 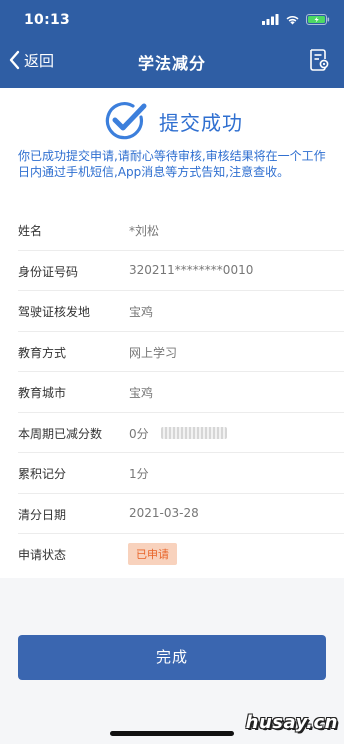 What do you see at coordinates (291, 722) in the screenshot?
I see `watermark: husay.cn` at bounding box center [291, 722].